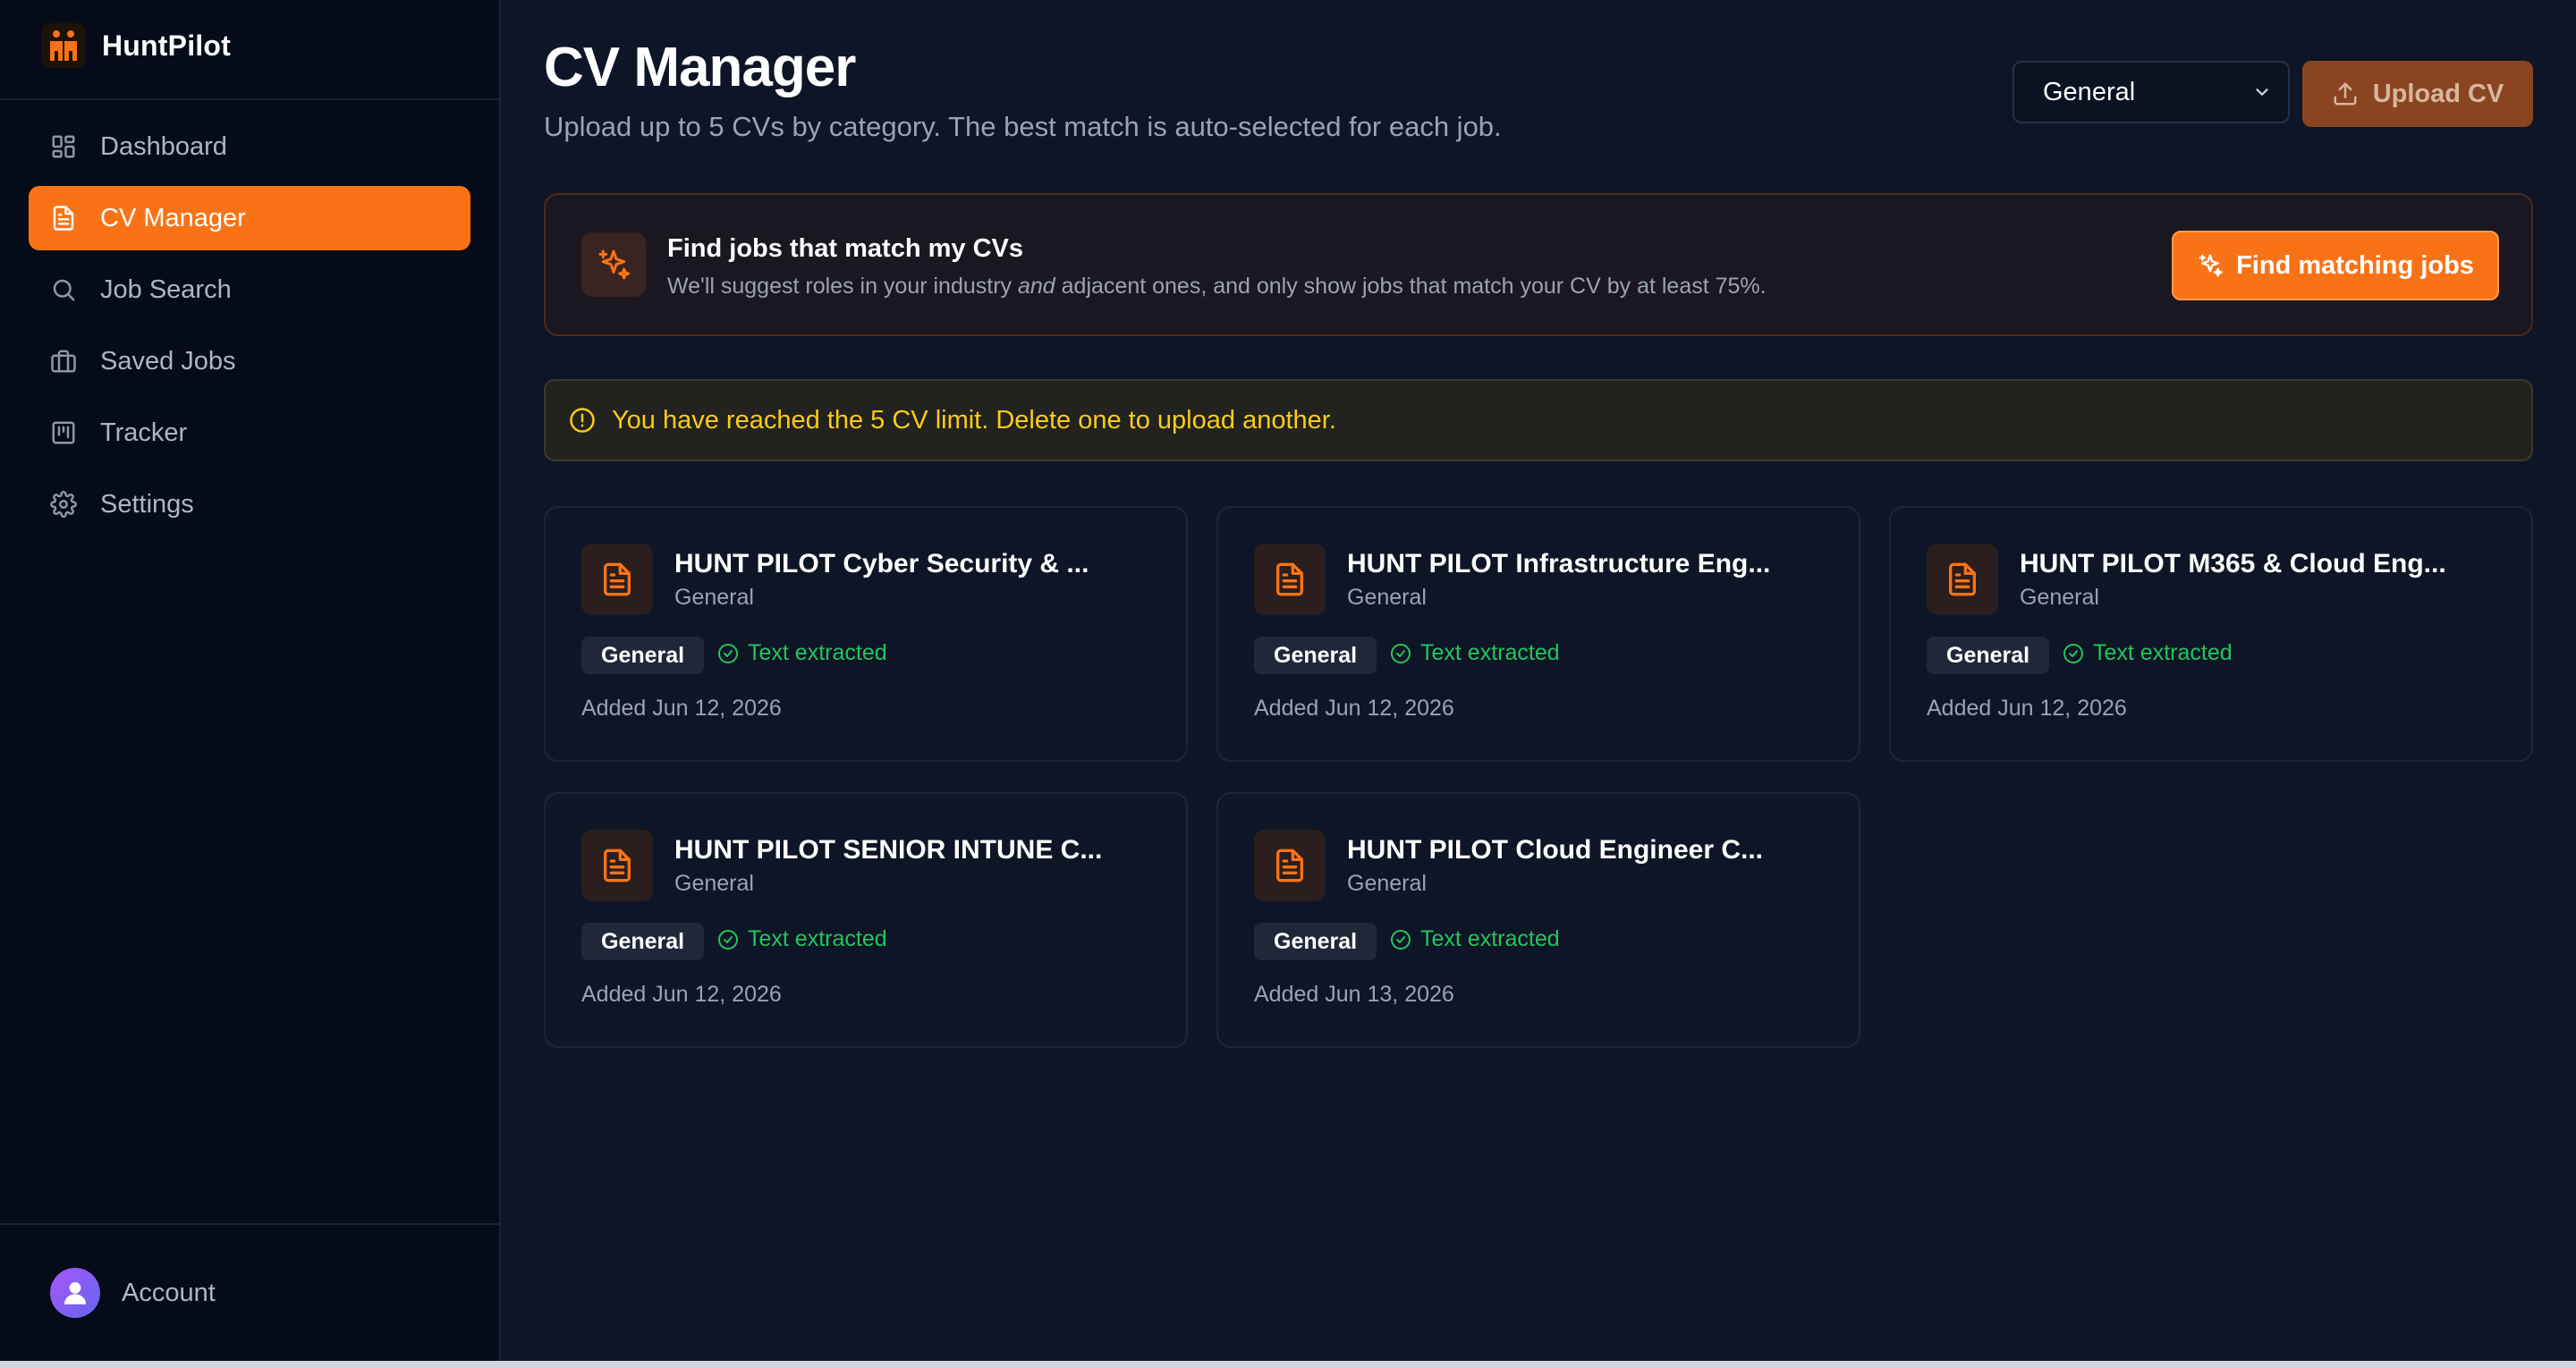 This screenshot has height=1368, width=2576. I want to click on sidebar-item-saved-jobs: Saved Jobs, so click(249, 361).